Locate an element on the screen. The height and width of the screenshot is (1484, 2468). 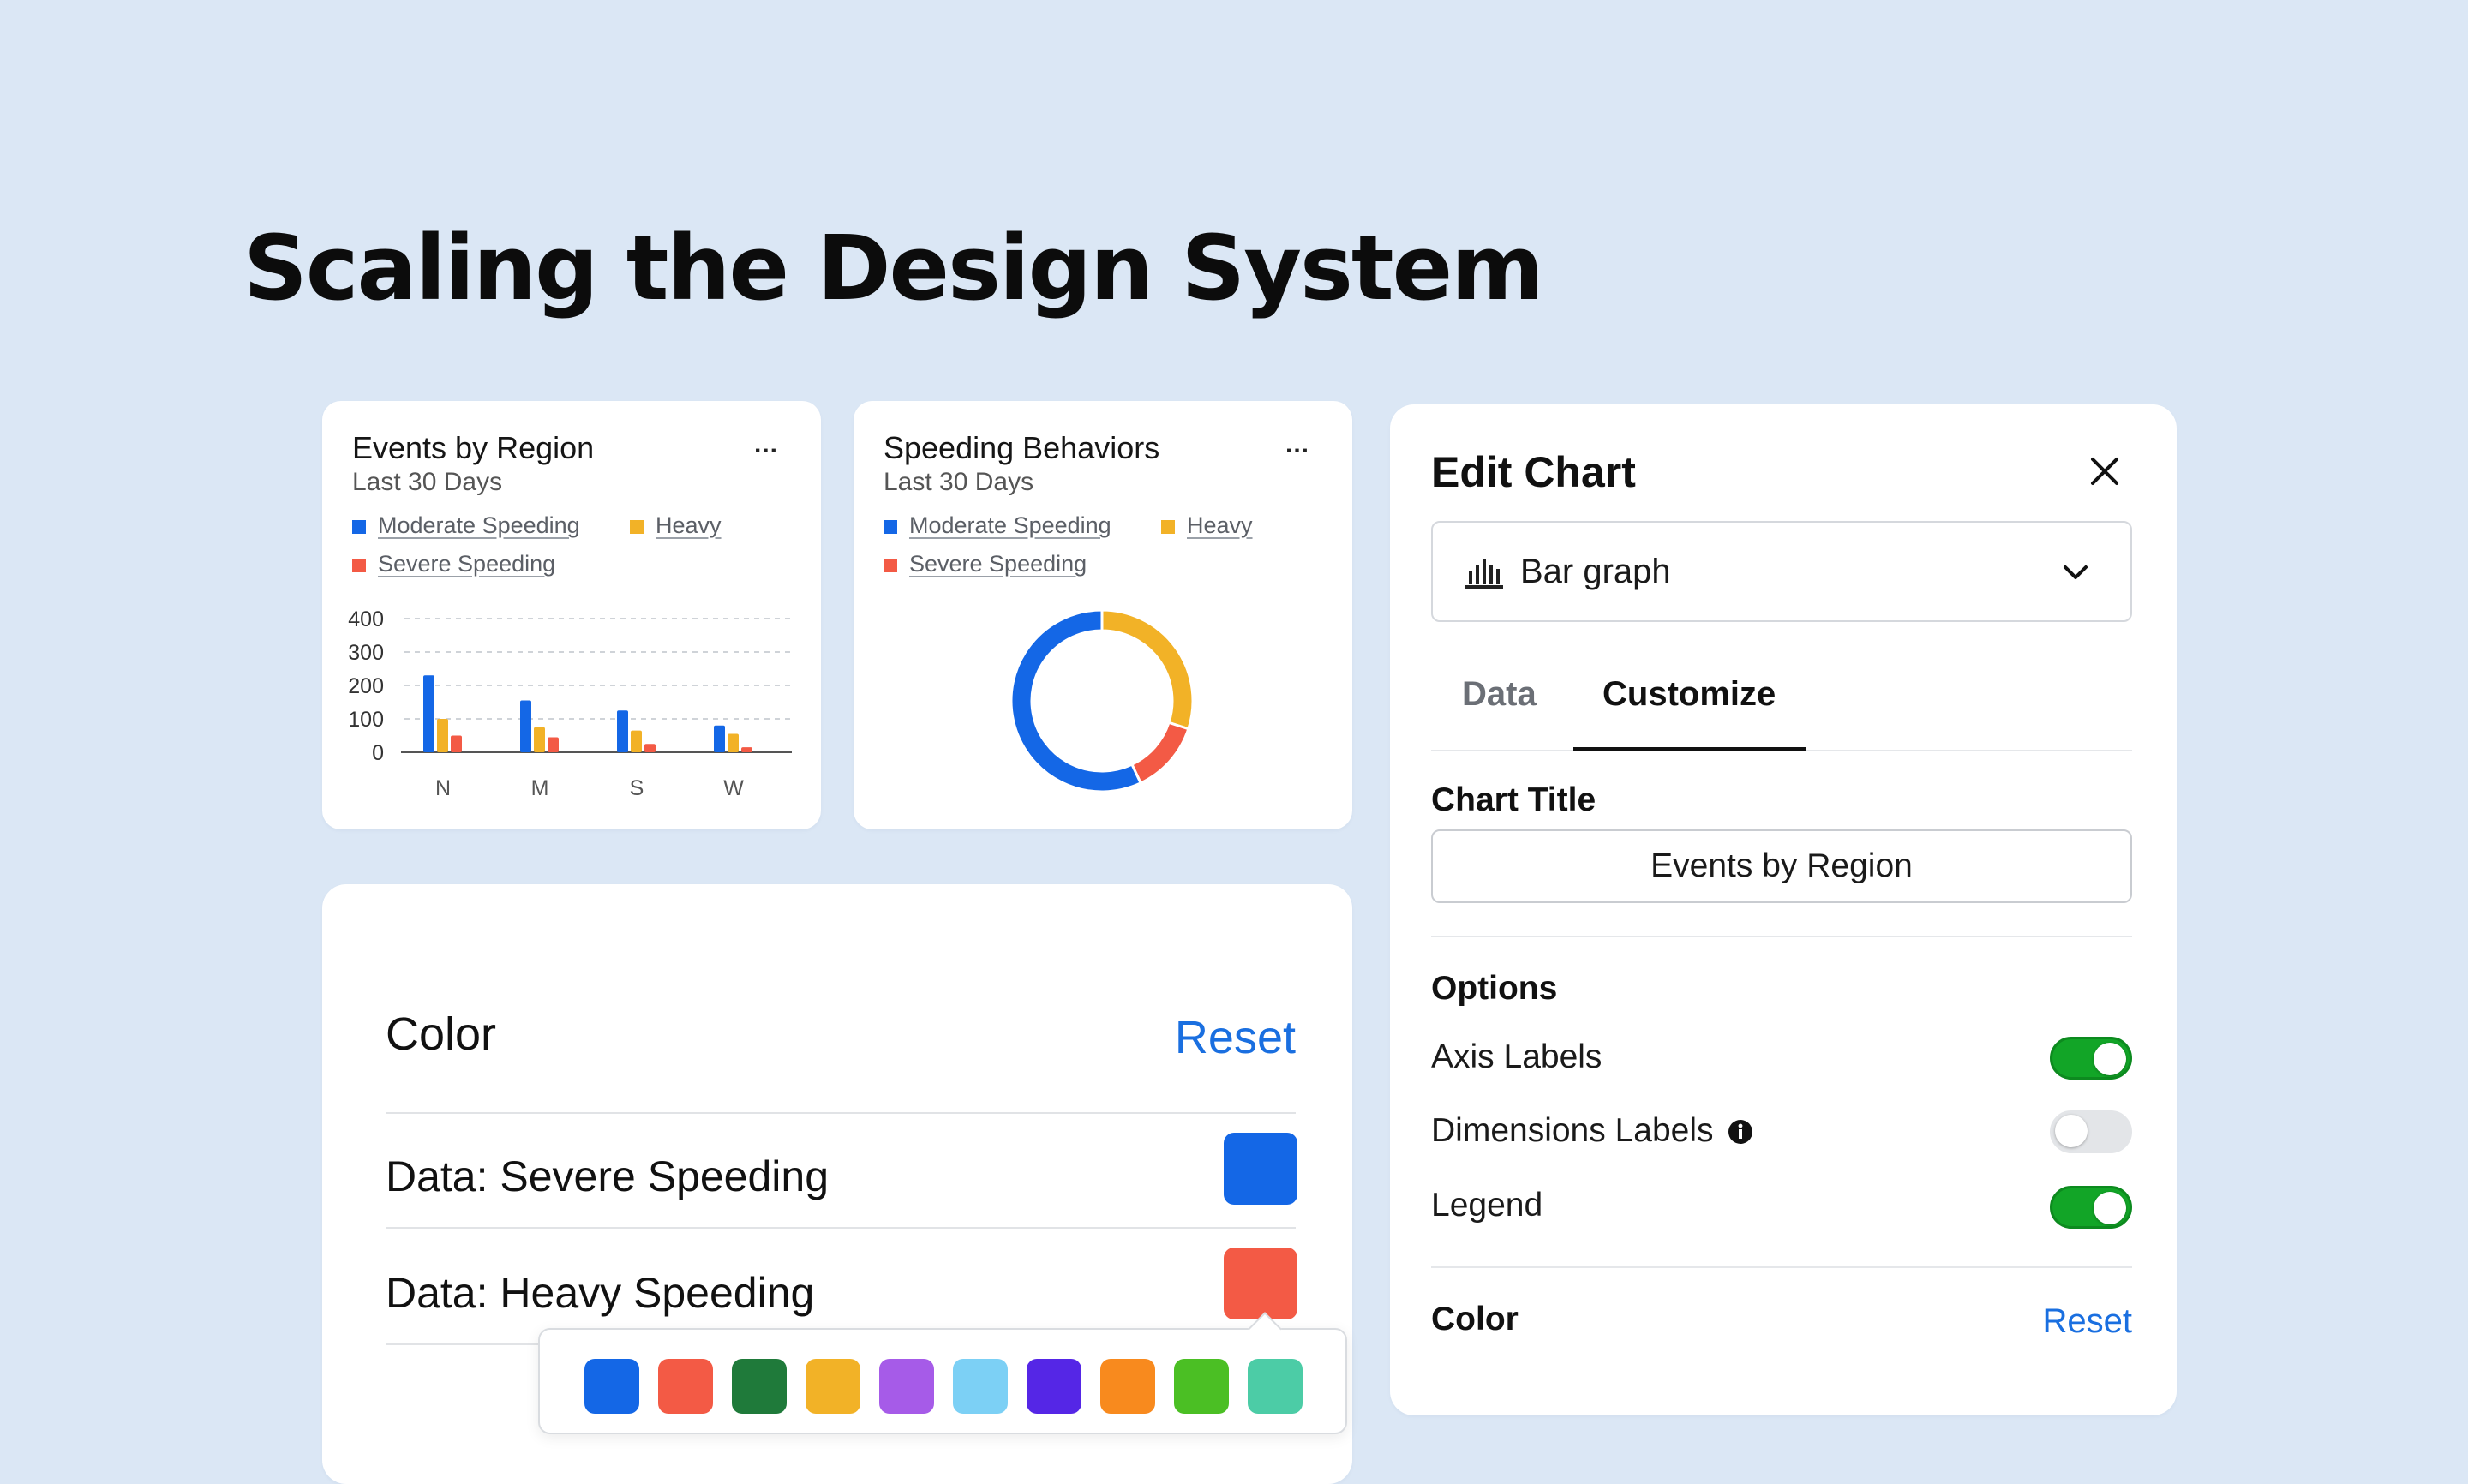
chart-title-input: Events by Region is located at coordinates (1781, 866).